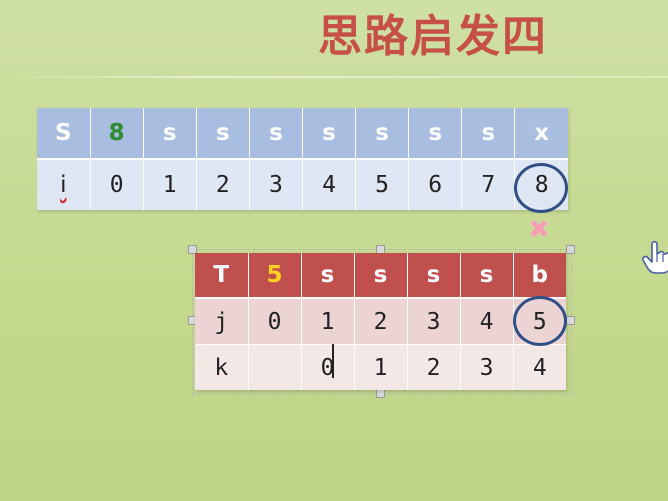 This screenshot has width=668, height=501. I want to click on table-s-index-cell: 2, so click(223, 184).